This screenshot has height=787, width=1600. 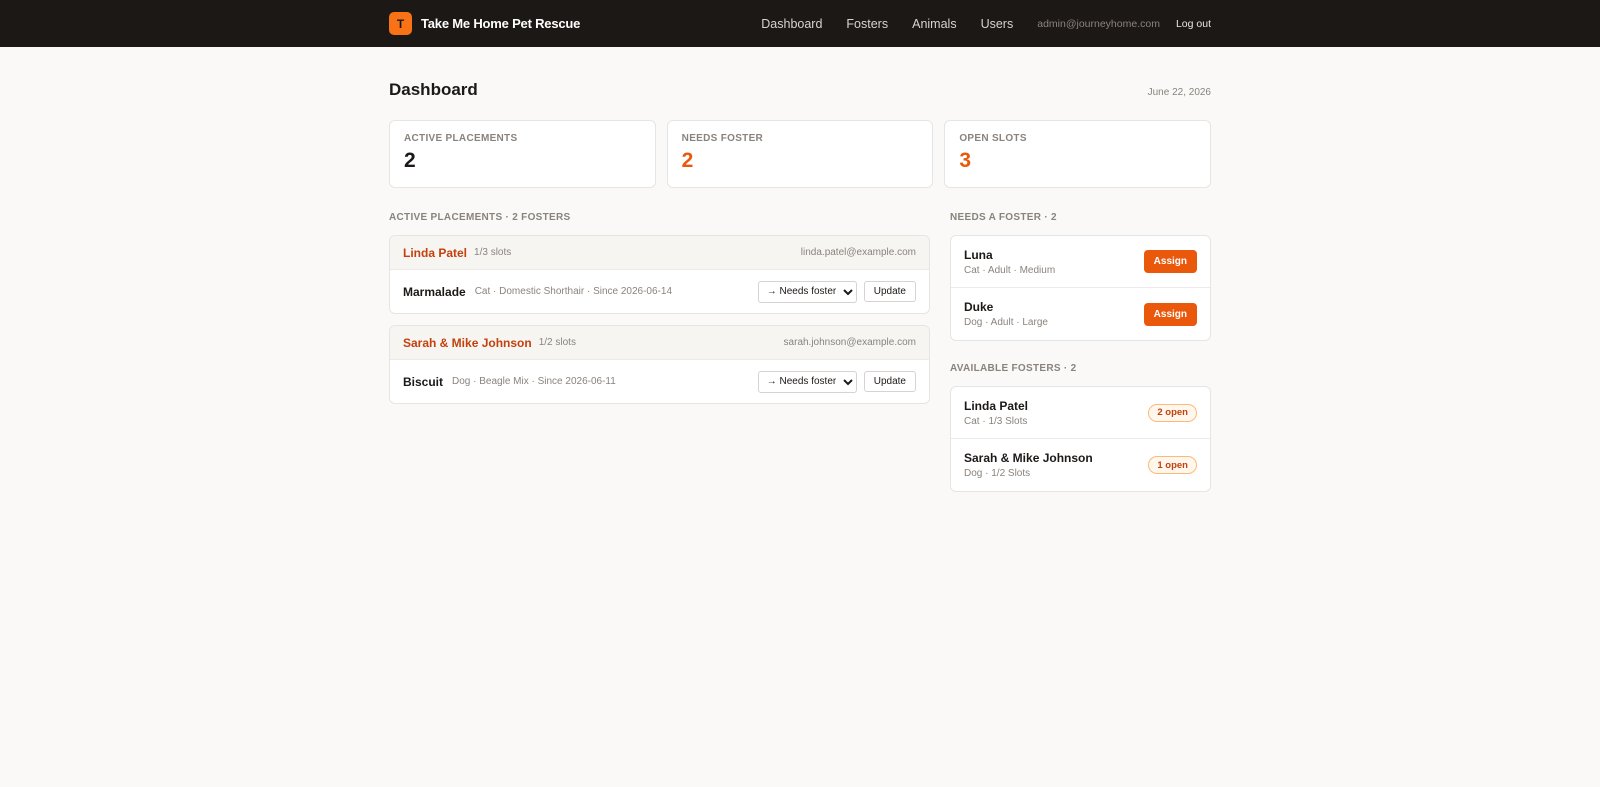 I want to click on nav-link-dashboard: Dashboard, so click(x=791, y=24).